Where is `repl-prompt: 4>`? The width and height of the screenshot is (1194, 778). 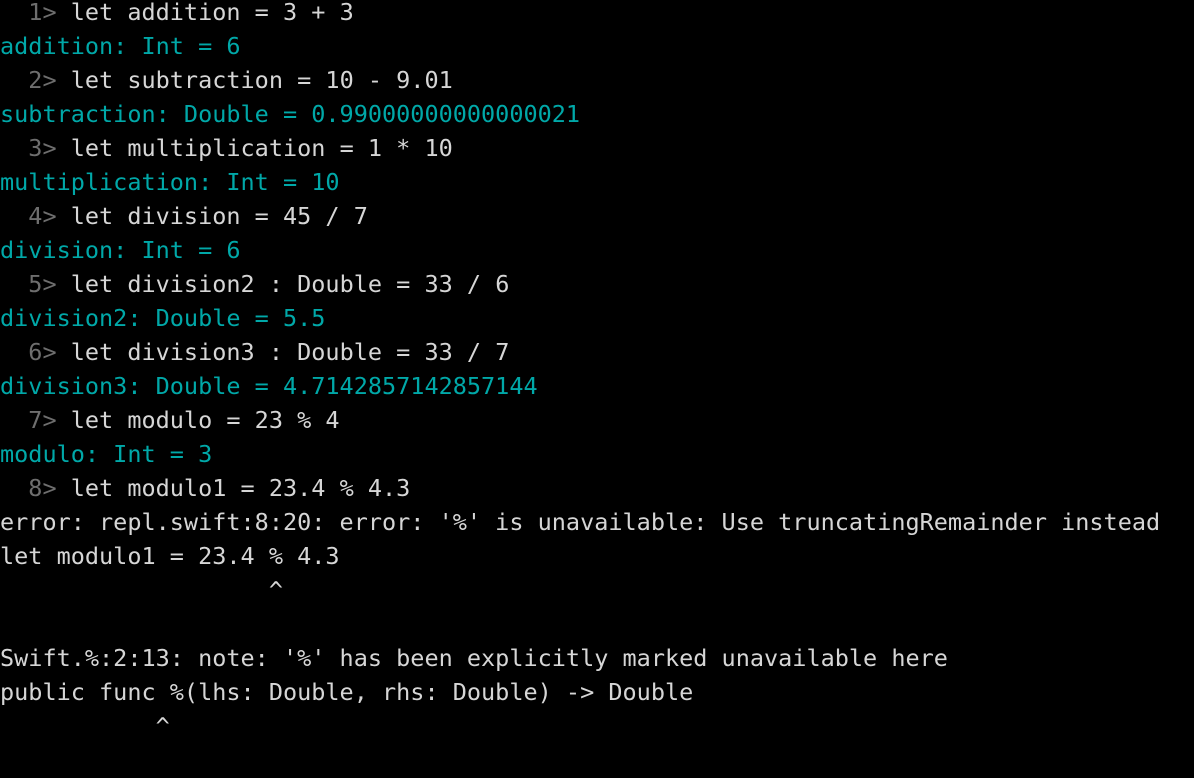 repl-prompt: 4> is located at coordinates (35, 216).